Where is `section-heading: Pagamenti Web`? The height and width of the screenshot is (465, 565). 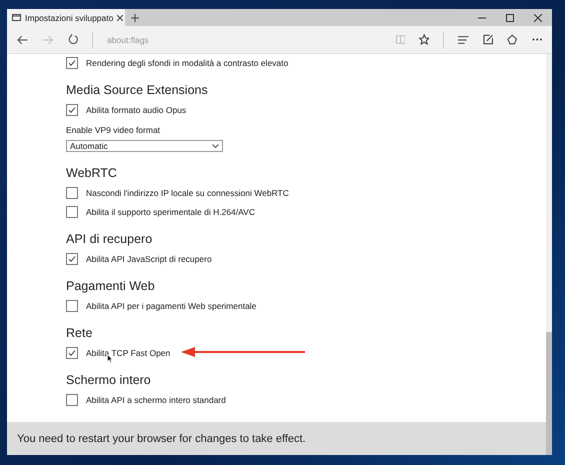 section-heading: Pagamenti Web is located at coordinates (111, 286).